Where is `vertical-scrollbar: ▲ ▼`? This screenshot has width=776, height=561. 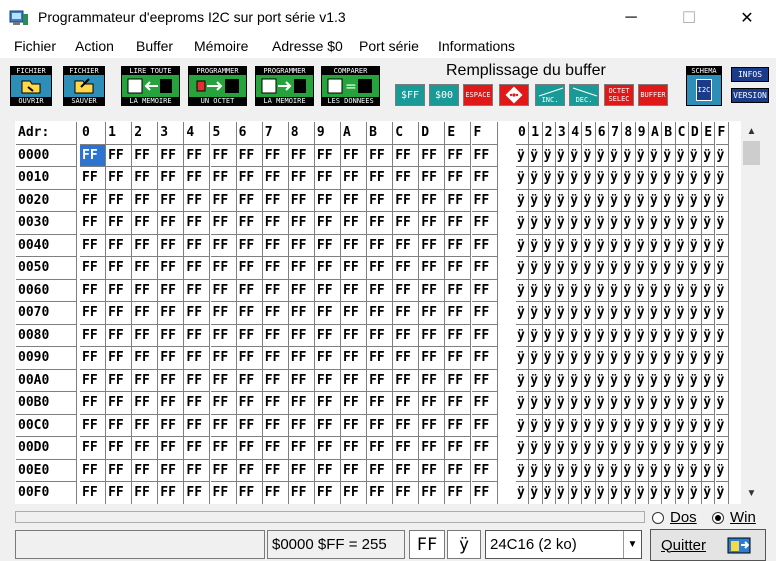 vertical-scrollbar: ▲ ▼ is located at coordinates (751, 312).